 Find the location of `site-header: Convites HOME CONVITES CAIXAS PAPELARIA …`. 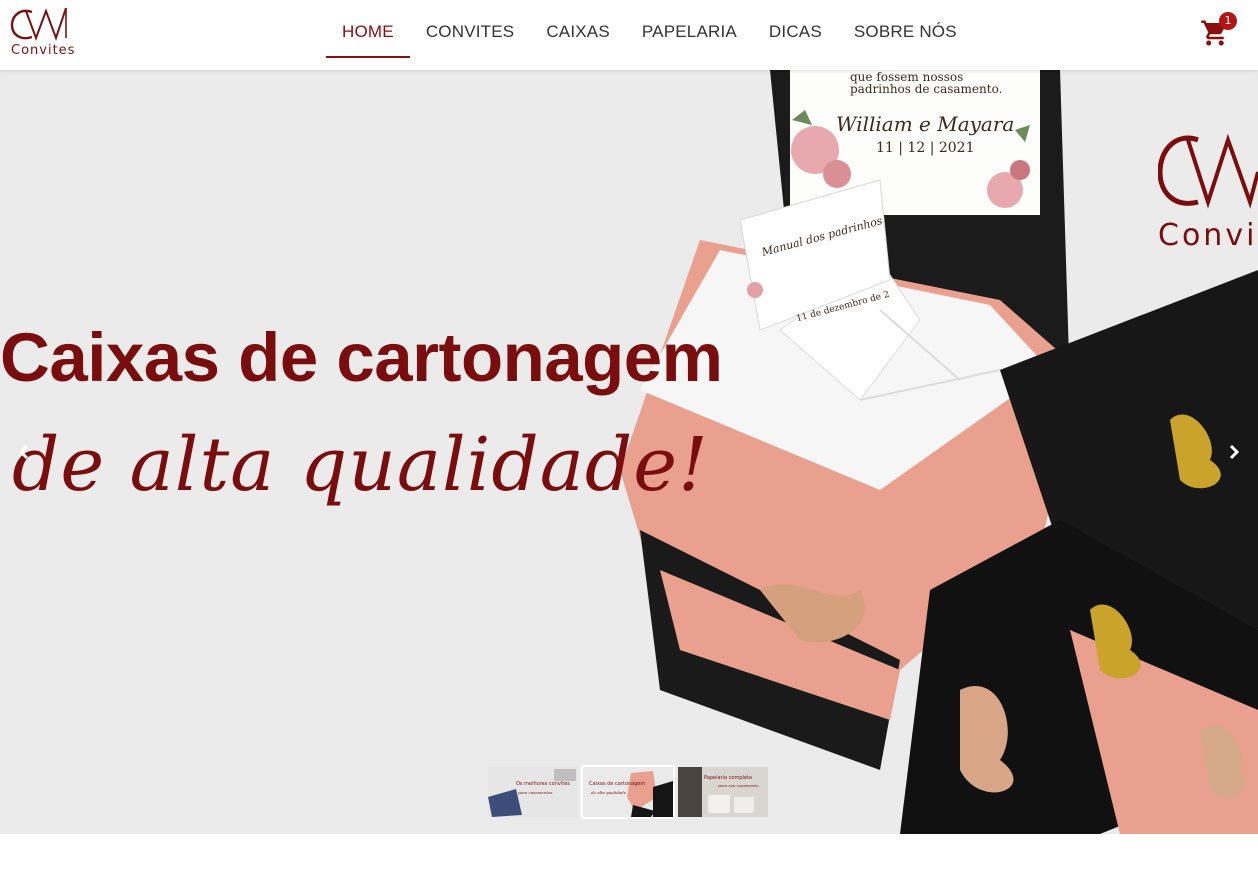

site-header: Convites HOME CONVITES CAIXAS PAPELARIA … is located at coordinates (629, 35).